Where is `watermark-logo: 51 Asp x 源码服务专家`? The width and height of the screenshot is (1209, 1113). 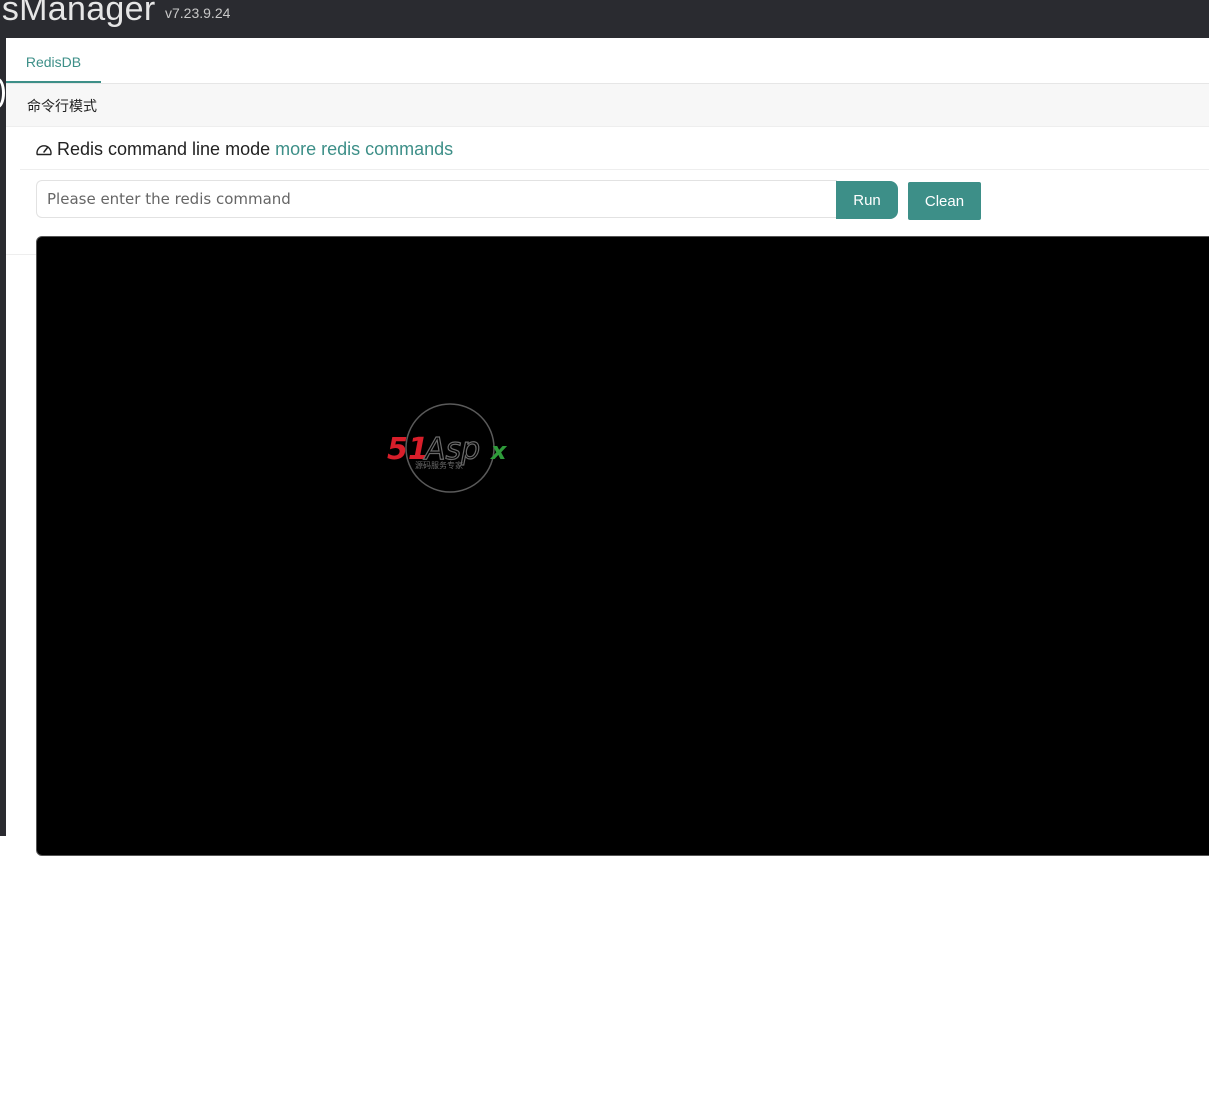
watermark-logo: 51 Asp x 源码服务专家 is located at coordinates (447, 448).